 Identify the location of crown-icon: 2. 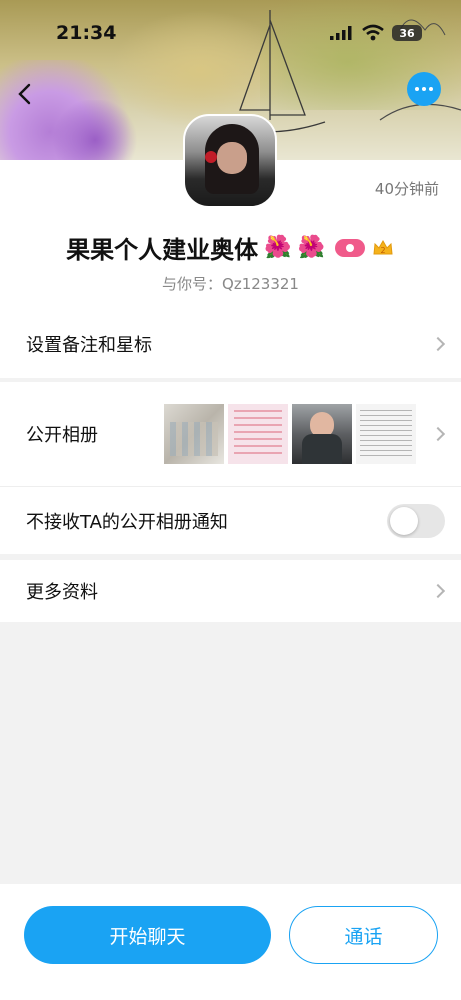
(383, 247).